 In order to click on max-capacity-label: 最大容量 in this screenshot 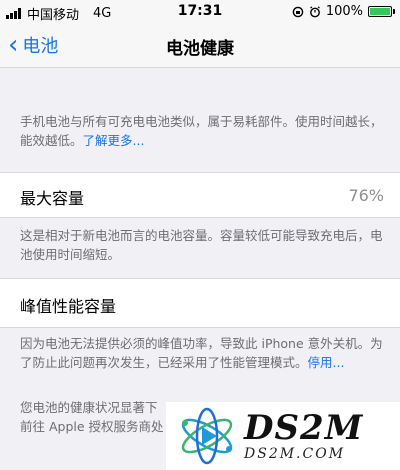, I will do `click(52, 198)`.